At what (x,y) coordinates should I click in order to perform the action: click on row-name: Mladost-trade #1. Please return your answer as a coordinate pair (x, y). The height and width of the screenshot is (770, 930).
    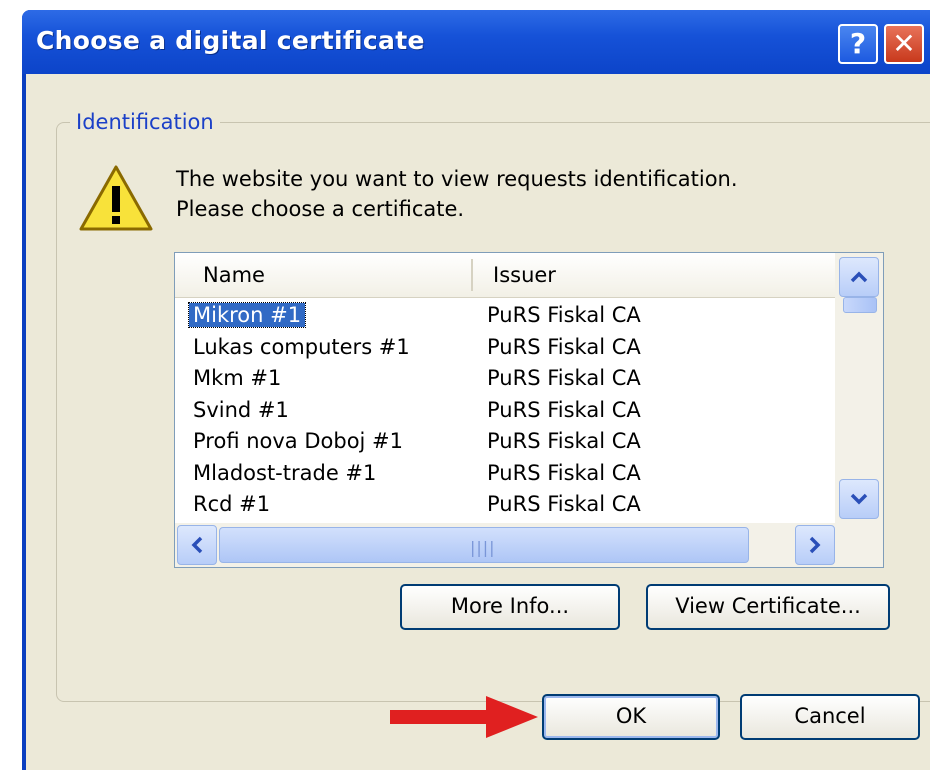
    Looking at the image, I should click on (285, 472).